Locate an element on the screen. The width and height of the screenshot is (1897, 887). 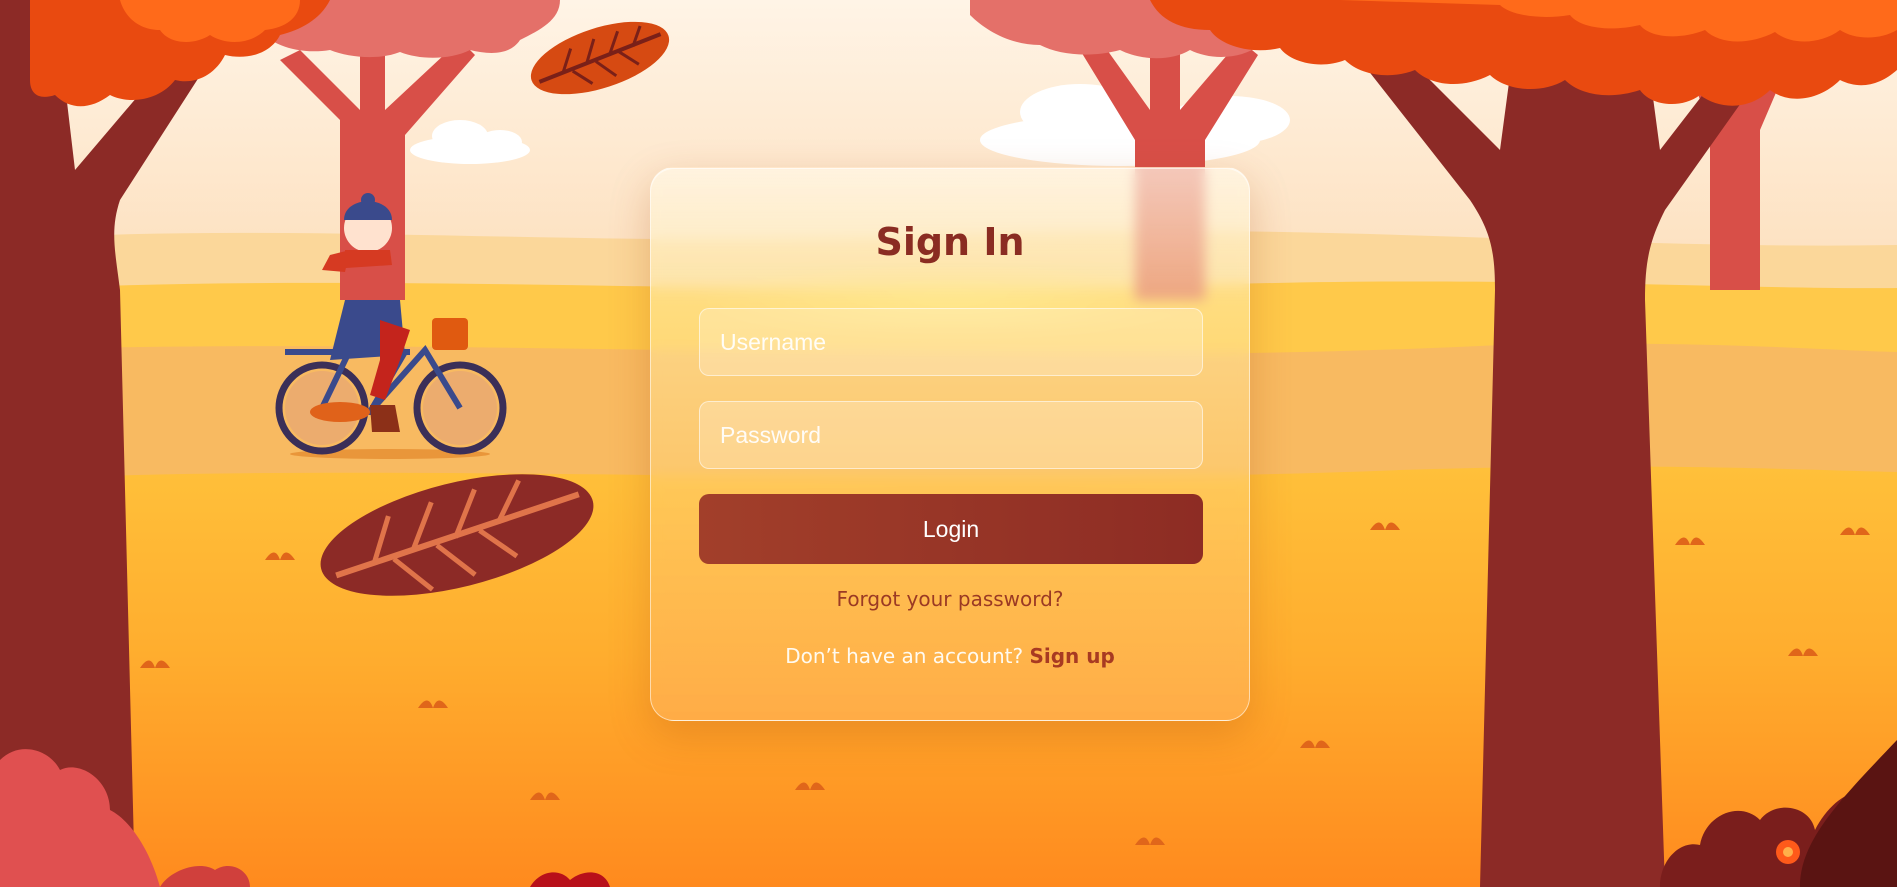
username-input is located at coordinates (951, 342).